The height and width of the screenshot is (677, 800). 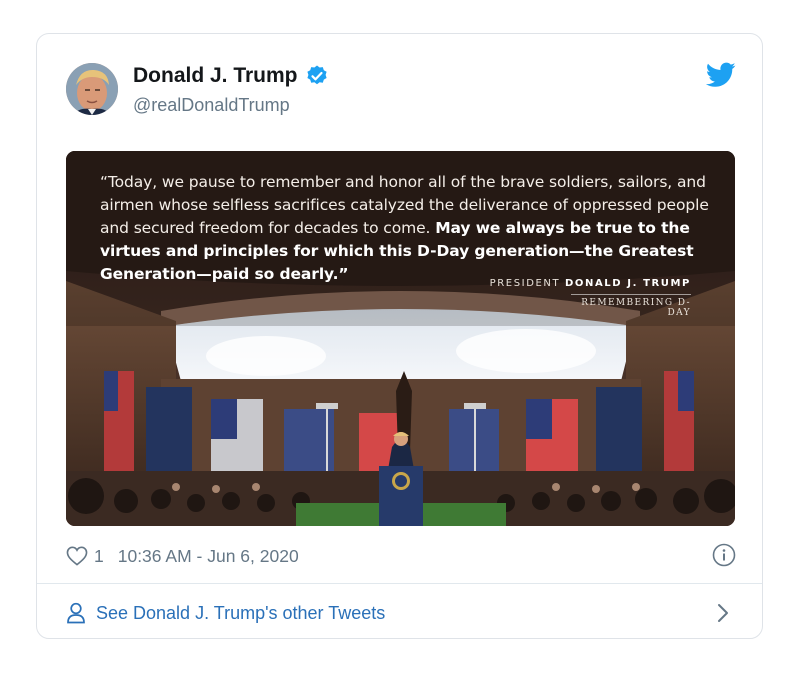 I want to click on avatar, so click(x=92, y=89).